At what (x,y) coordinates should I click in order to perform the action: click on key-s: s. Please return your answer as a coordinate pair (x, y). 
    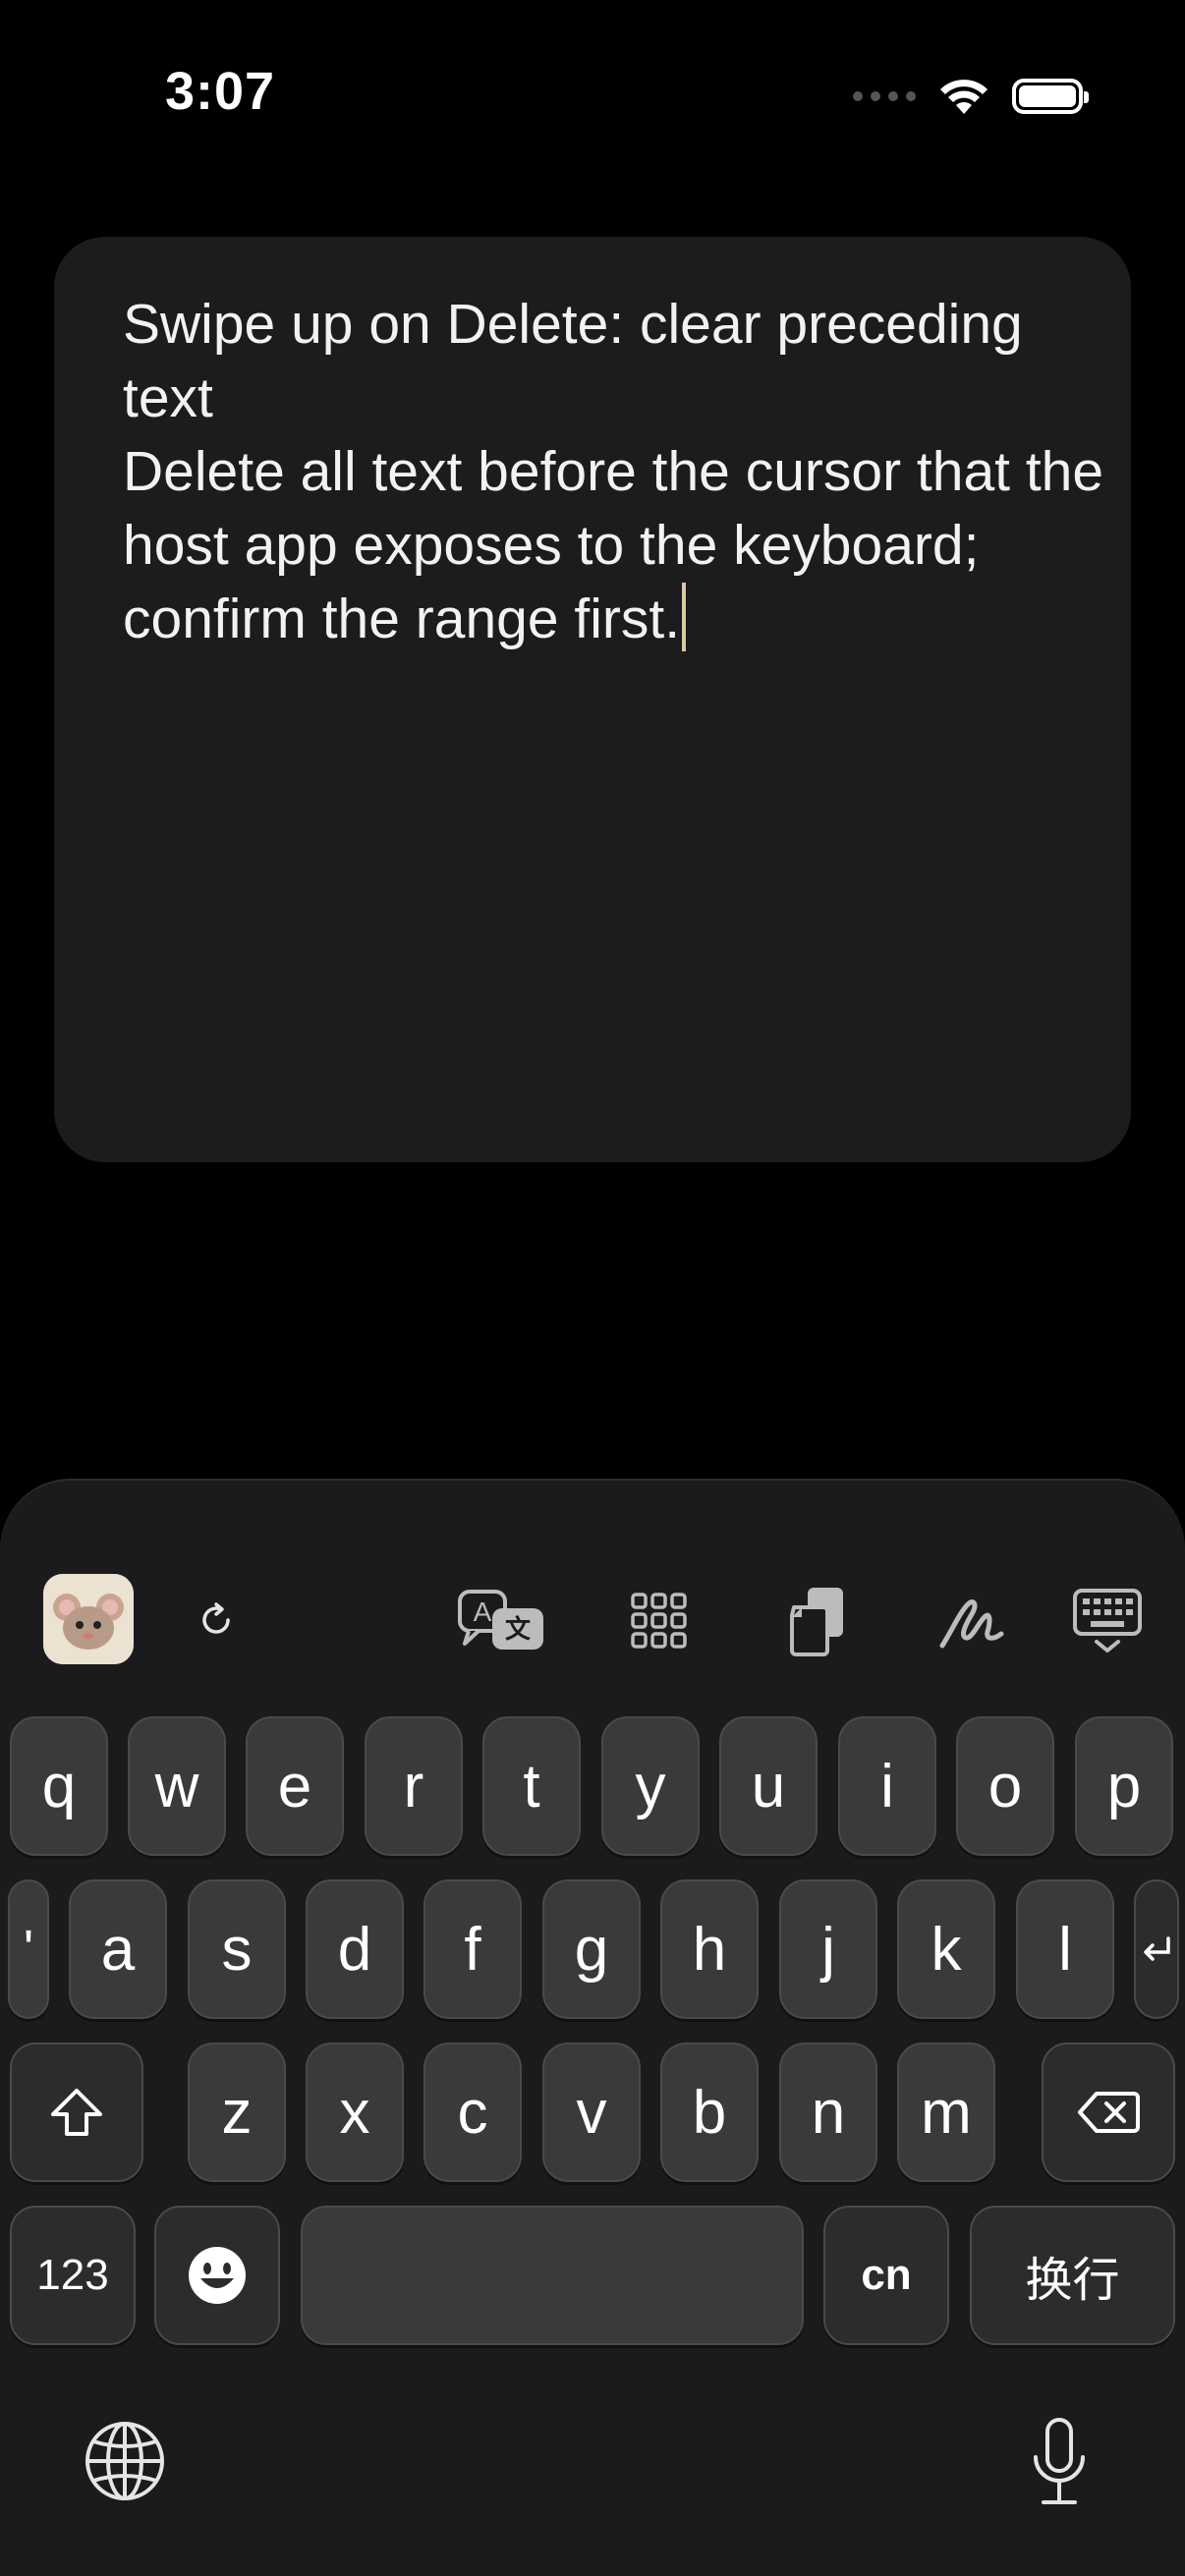
    Looking at the image, I should click on (237, 1949).